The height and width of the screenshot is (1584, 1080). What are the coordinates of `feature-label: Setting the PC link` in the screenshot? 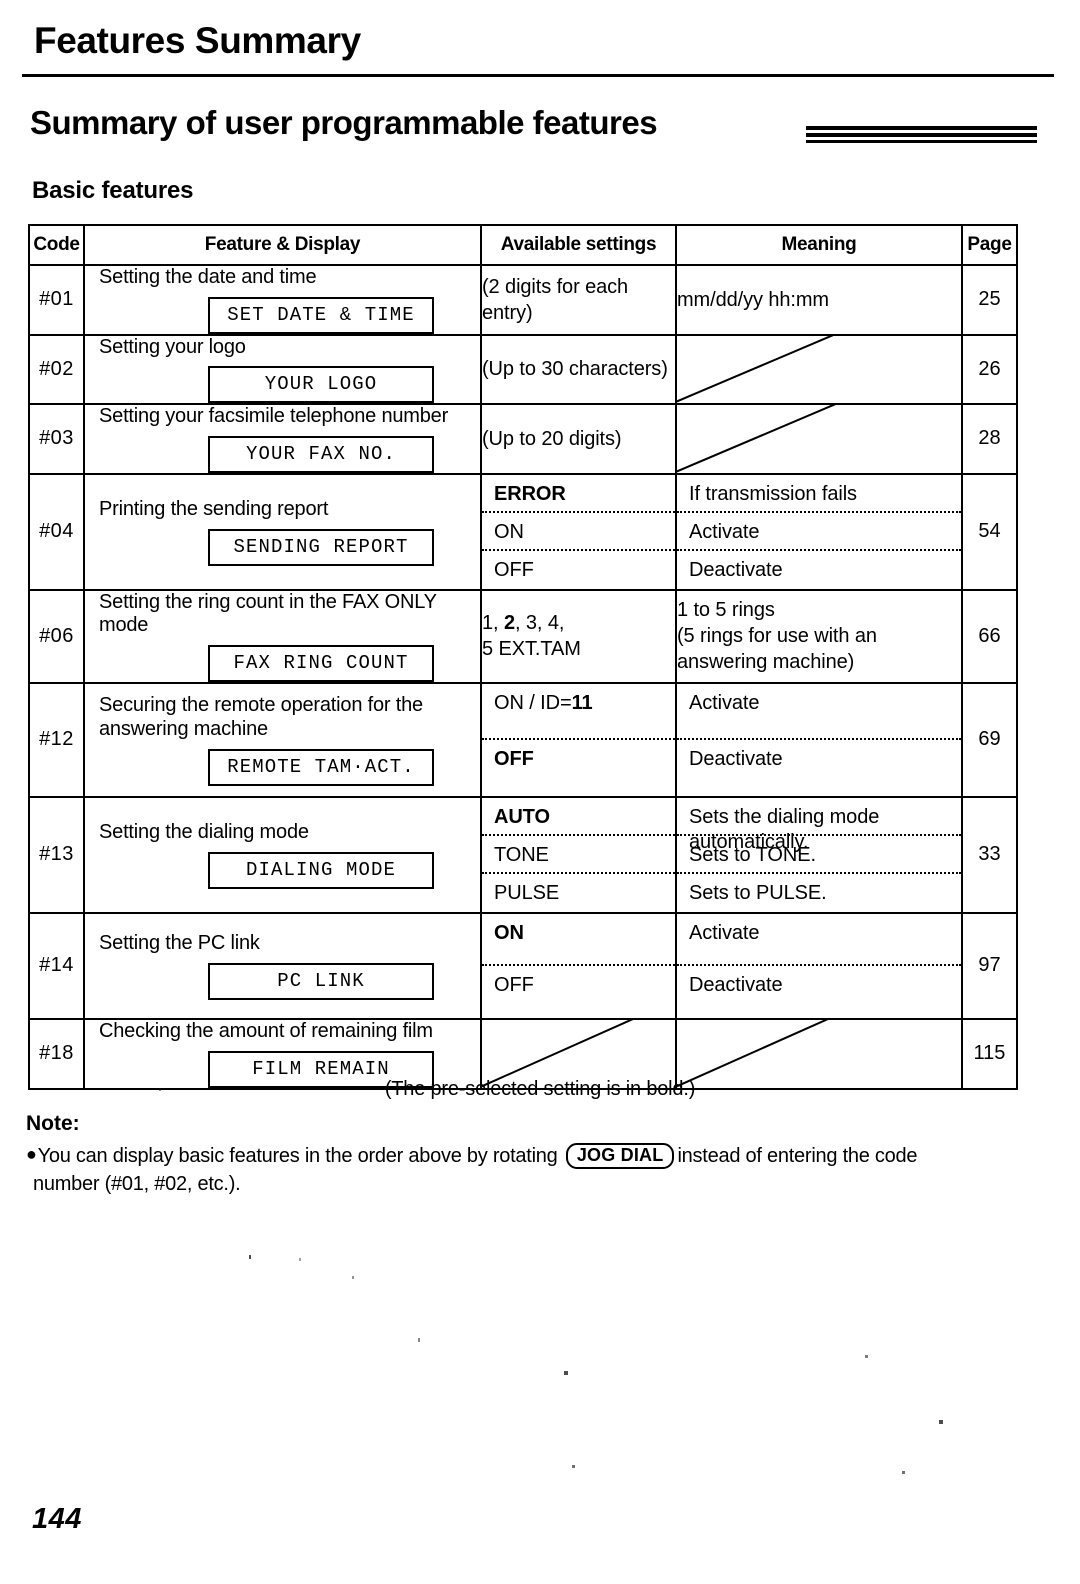 It's located at (179, 943).